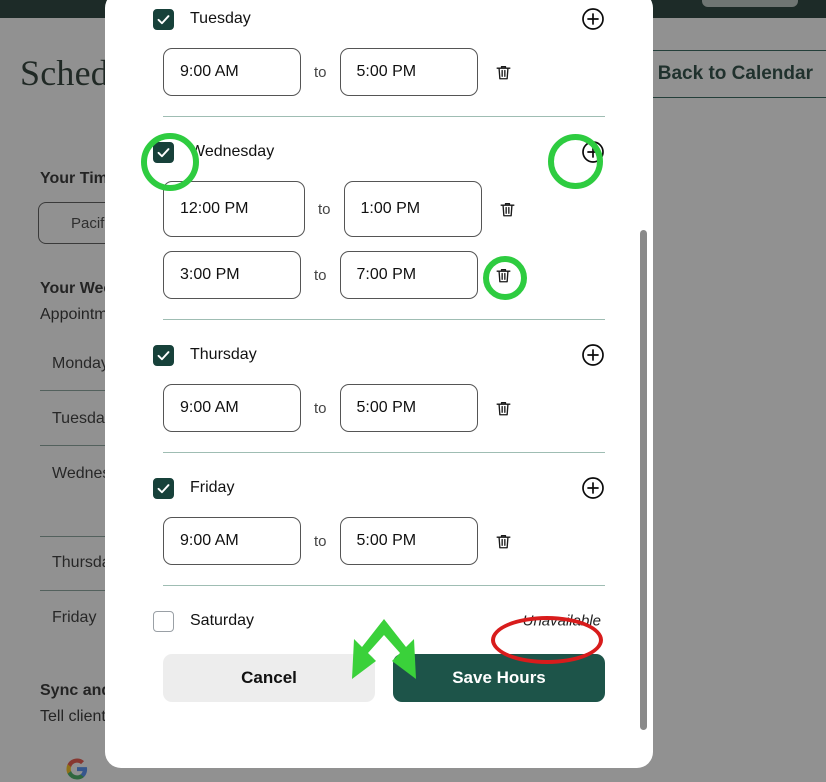 Image resolution: width=826 pixels, height=782 pixels. I want to click on end-time-select: 1:00 PM, so click(412, 209).